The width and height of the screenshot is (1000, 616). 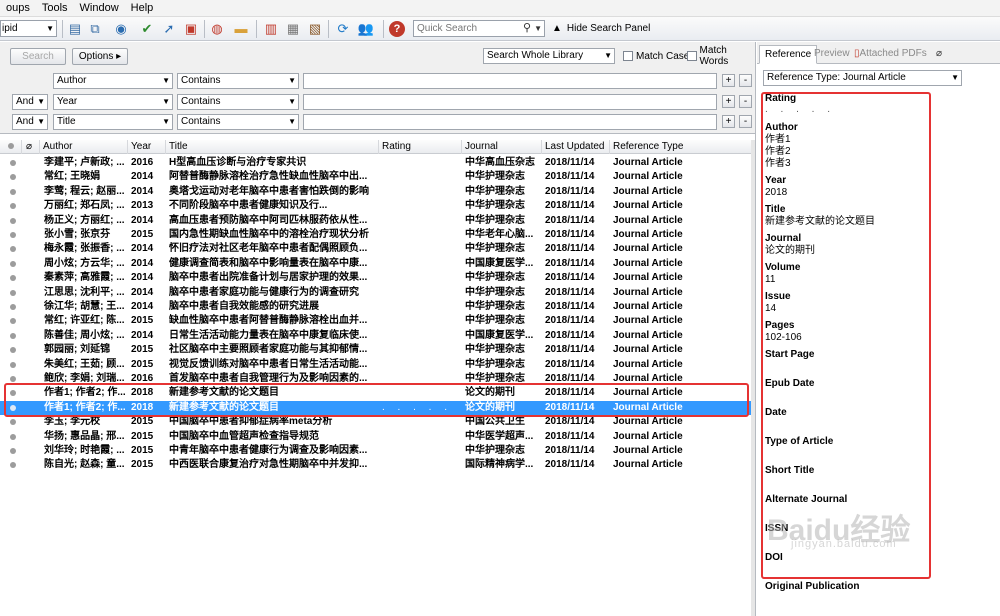 What do you see at coordinates (601, 28) in the screenshot?
I see `hide-search-panel-button: ▲ Hide Search Panel` at bounding box center [601, 28].